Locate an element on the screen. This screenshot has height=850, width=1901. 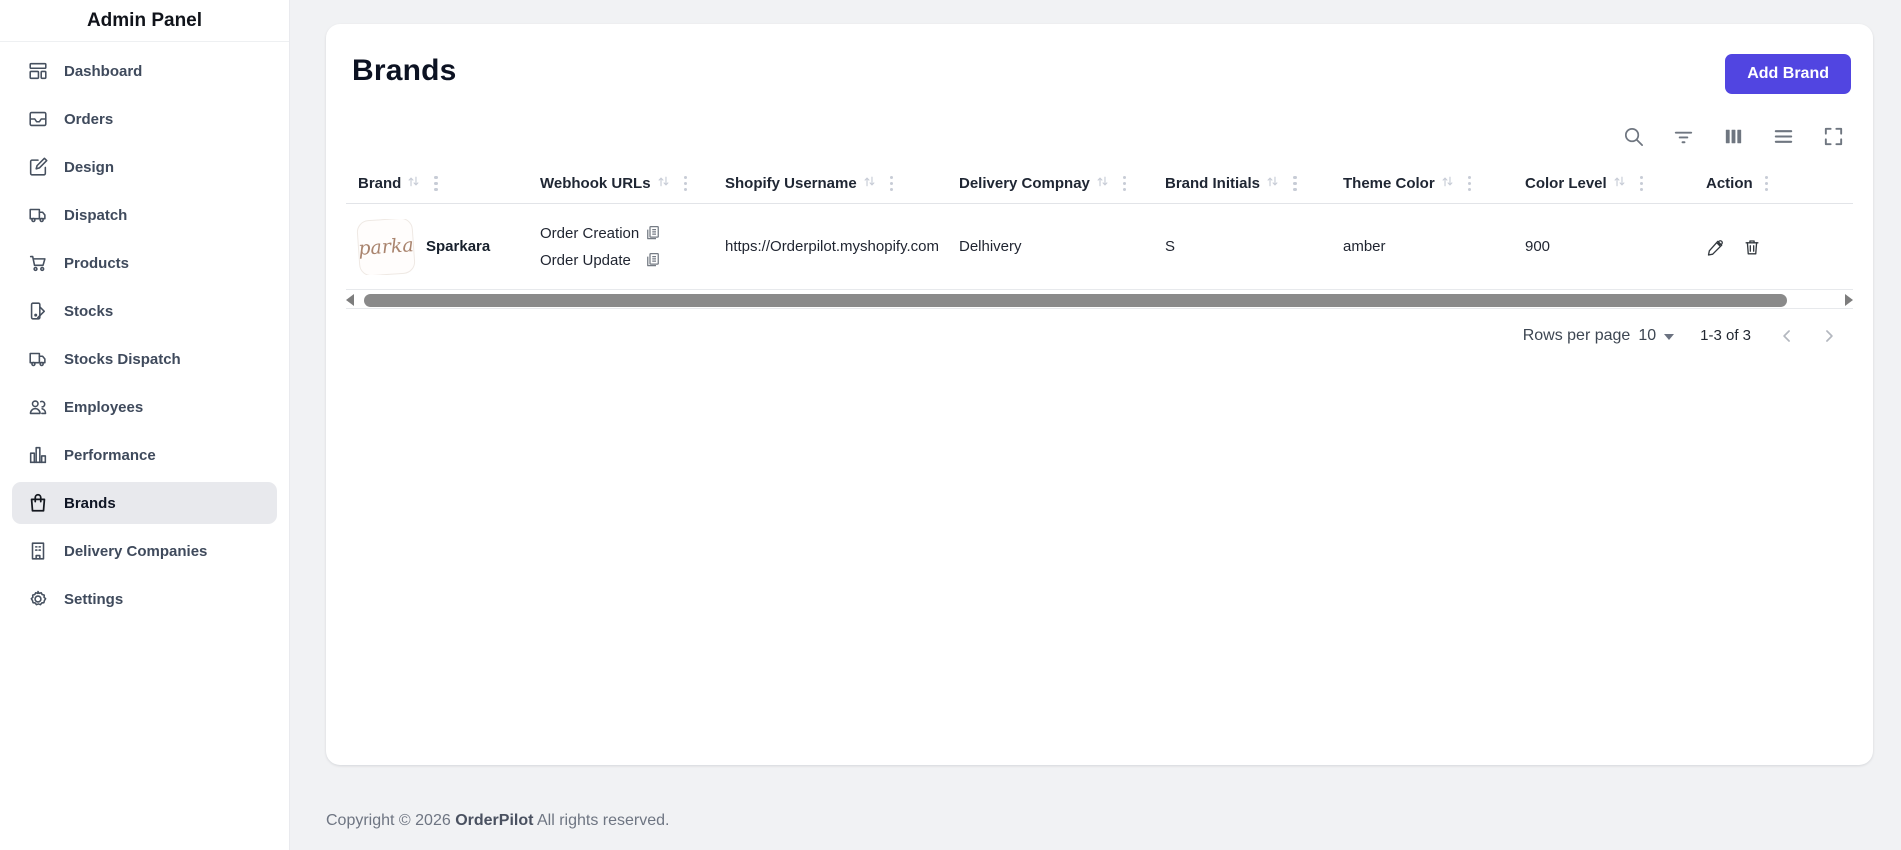
column-header-webhook-urls: Webhook URLs is located at coordinates (620, 183).